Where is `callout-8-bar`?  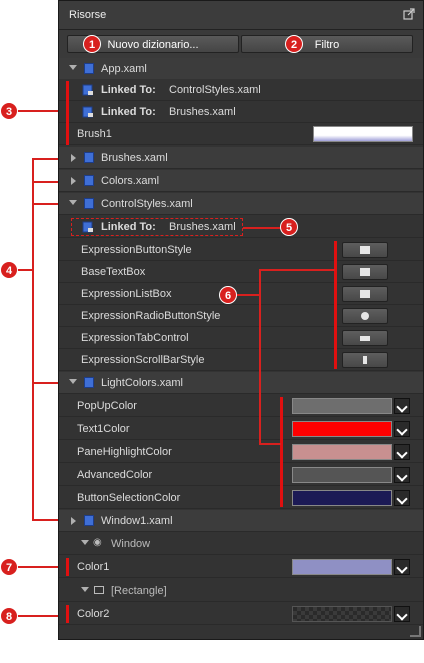 callout-8-bar is located at coordinates (67, 614).